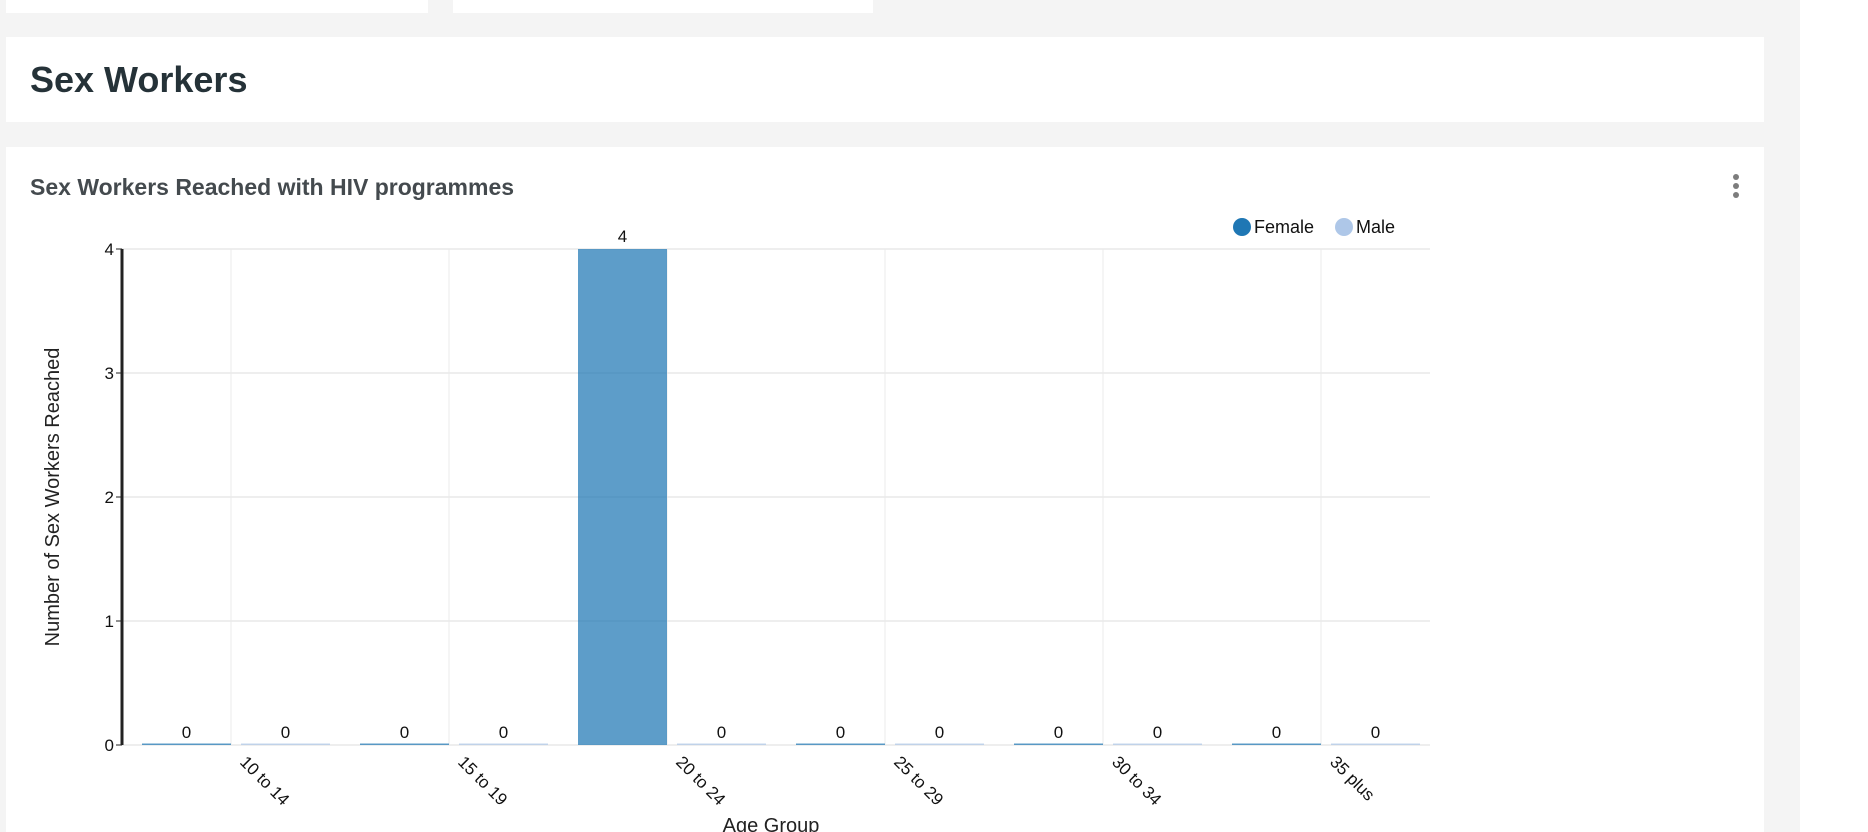 This screenshot has height=832, width=1868. Describe the element at coordinates (217, 6) in the screenshot. I see `top-card-left` at that location.